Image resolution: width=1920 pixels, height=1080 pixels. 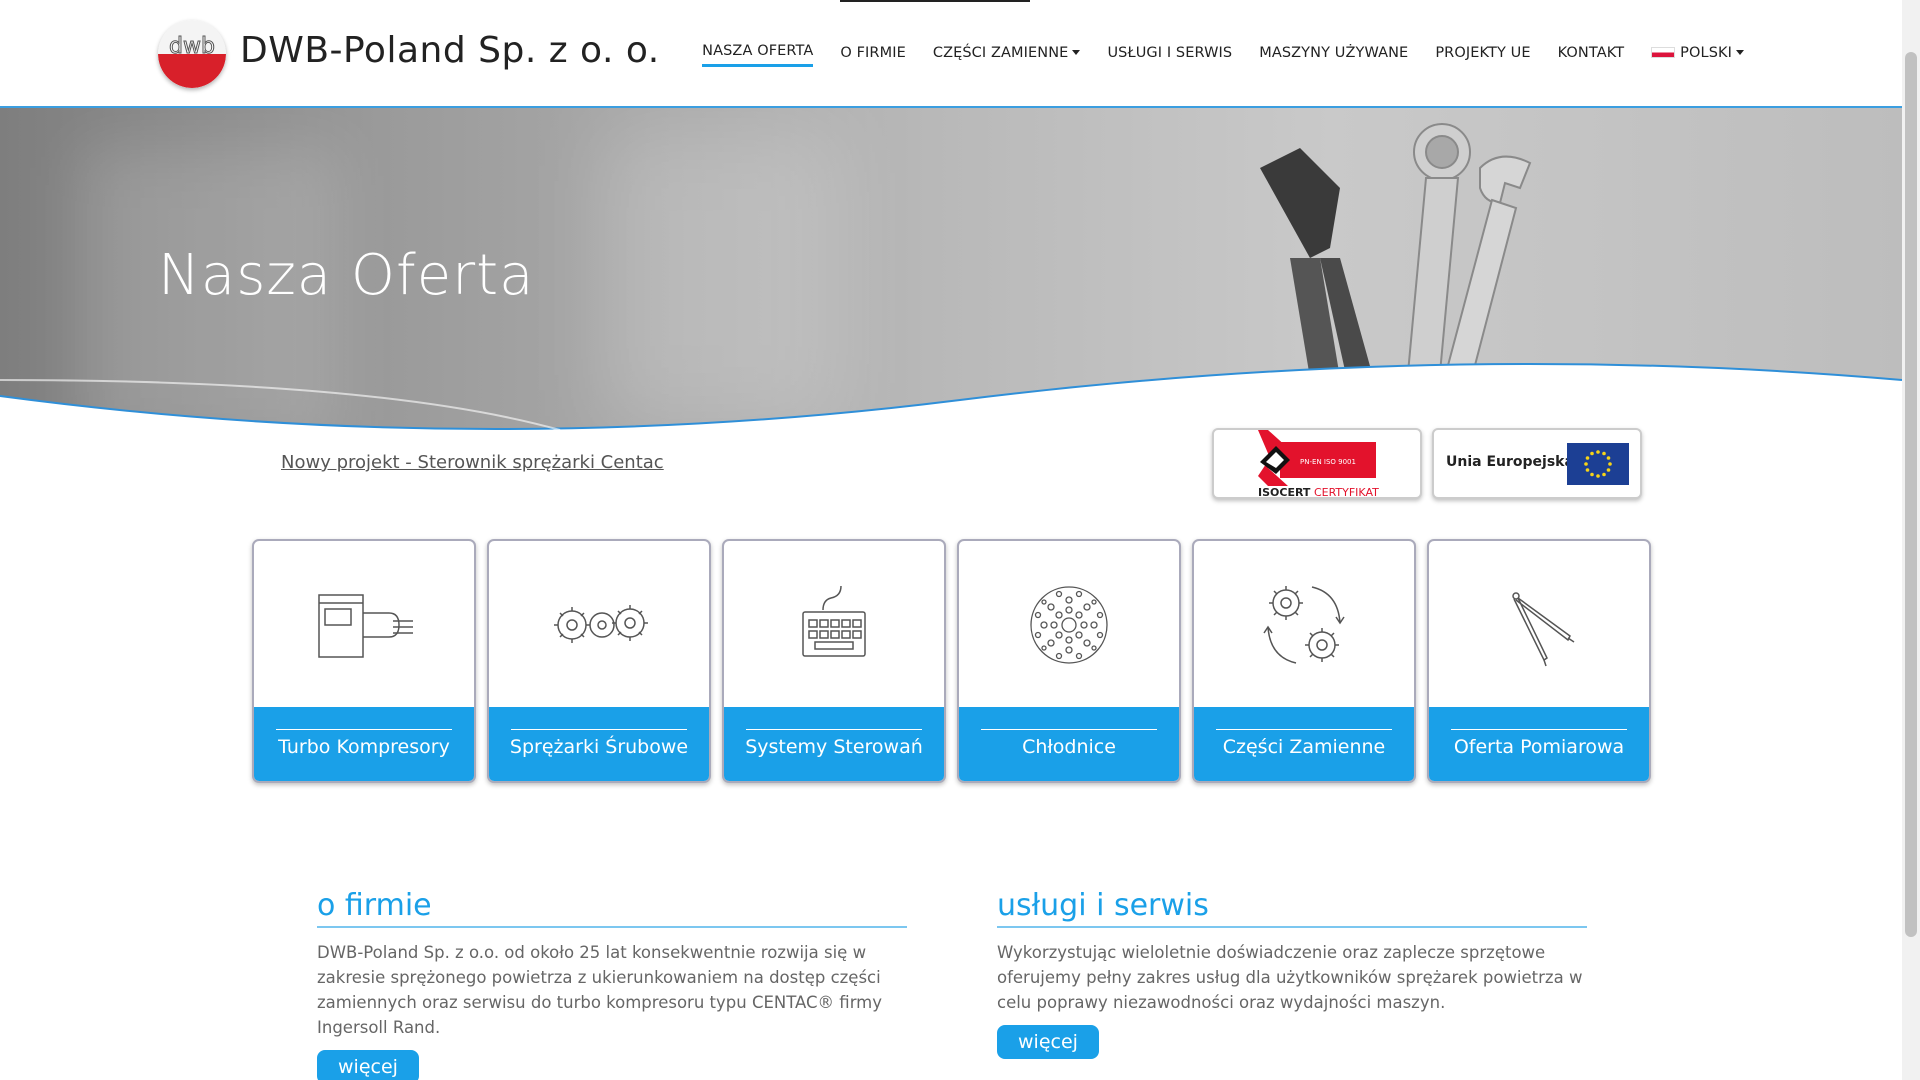 What do you see at coordinates (1069, 625) in the screenshot?
I see `cooler-icon` at bounding box center [1069, 625].